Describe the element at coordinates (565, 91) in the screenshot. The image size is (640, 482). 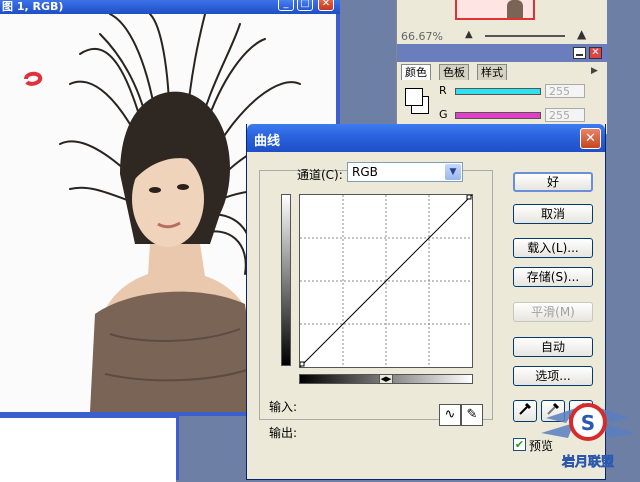
I see `channel-r-value: 255` at that location.